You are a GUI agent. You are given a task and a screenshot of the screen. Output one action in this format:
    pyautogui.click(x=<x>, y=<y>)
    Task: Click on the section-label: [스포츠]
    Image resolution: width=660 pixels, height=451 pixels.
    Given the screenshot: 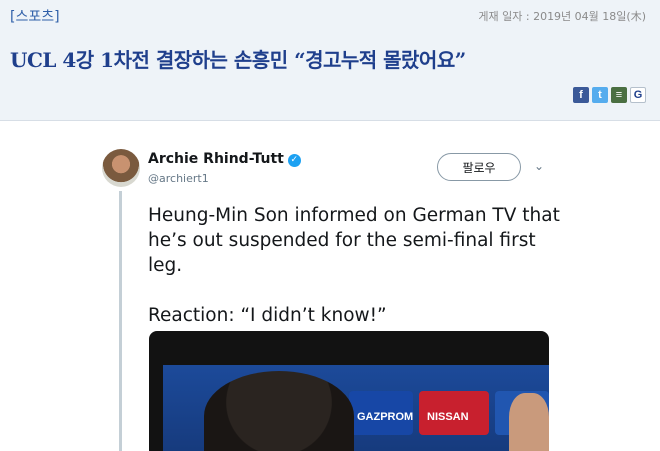 What is the action you would take?
    pyautogui.click(x=35, y=16)
    